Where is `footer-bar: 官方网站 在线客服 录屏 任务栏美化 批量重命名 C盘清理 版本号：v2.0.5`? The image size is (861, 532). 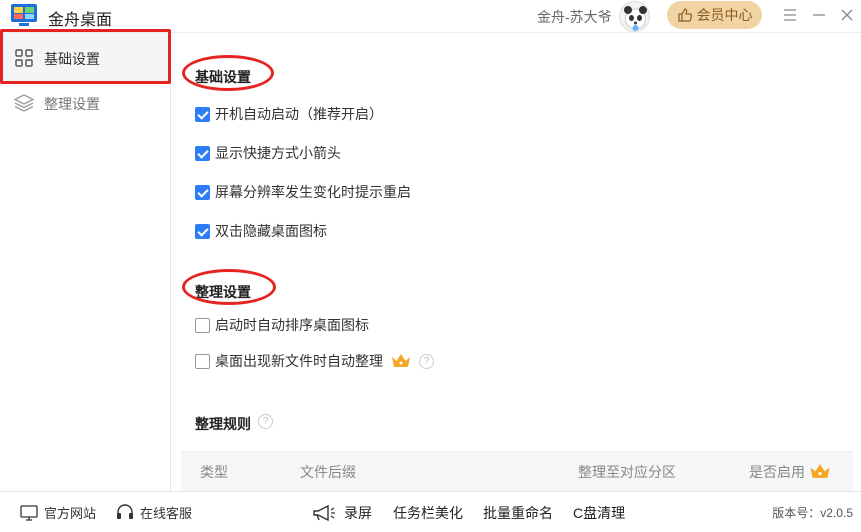 footer-bar: 官方网站 在线客服 录屏 任务栏美化 批量重命名 C盘清理 版本号：v2.0.5 is located at coordinates (430, 511).